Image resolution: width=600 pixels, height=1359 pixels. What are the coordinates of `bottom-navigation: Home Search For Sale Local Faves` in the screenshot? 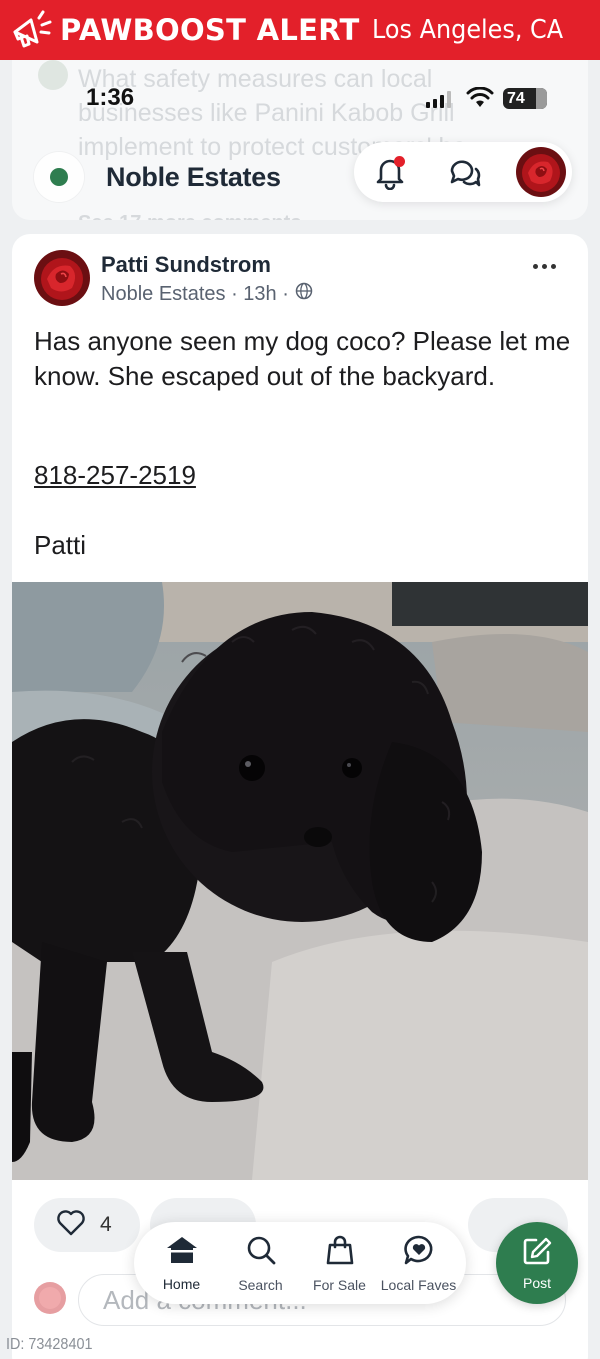 It's located at (300, 1263).